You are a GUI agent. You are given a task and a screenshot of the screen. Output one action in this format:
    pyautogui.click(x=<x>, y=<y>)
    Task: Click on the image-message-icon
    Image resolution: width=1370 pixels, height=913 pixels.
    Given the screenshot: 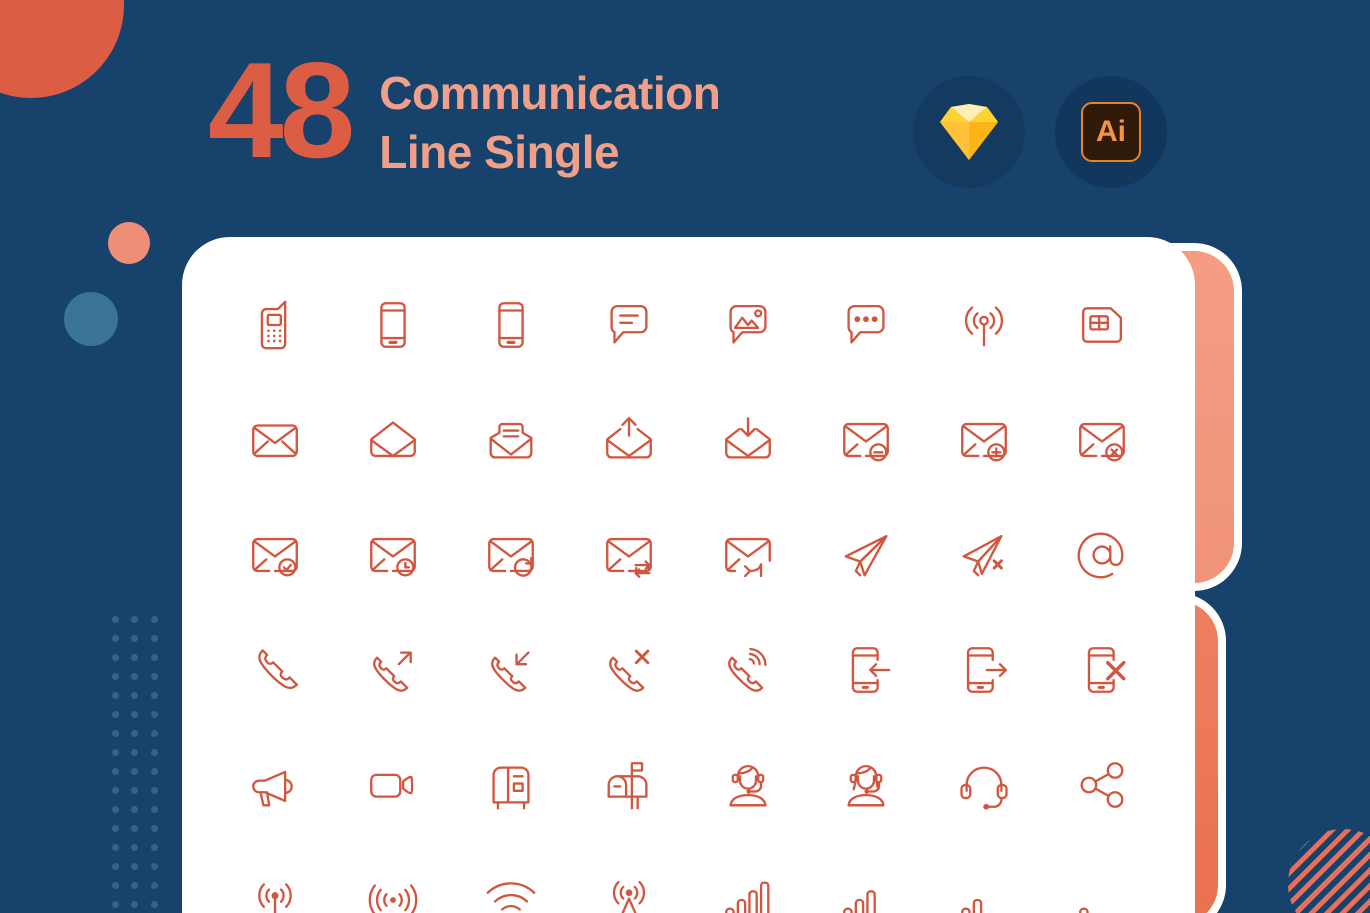 What is the action you would take?
    pyautogui.click(x=748, y=325)
    